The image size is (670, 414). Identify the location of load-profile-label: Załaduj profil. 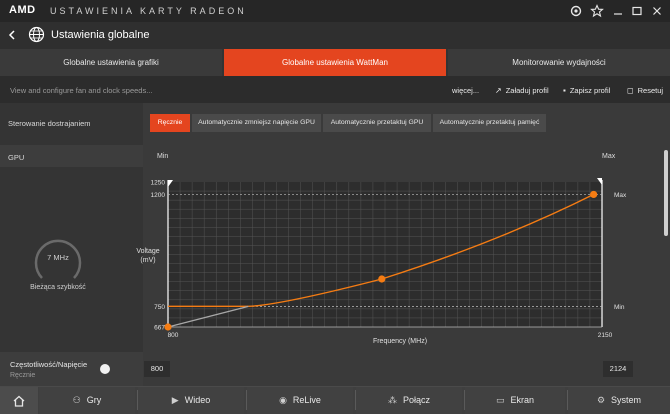
(527, 90).